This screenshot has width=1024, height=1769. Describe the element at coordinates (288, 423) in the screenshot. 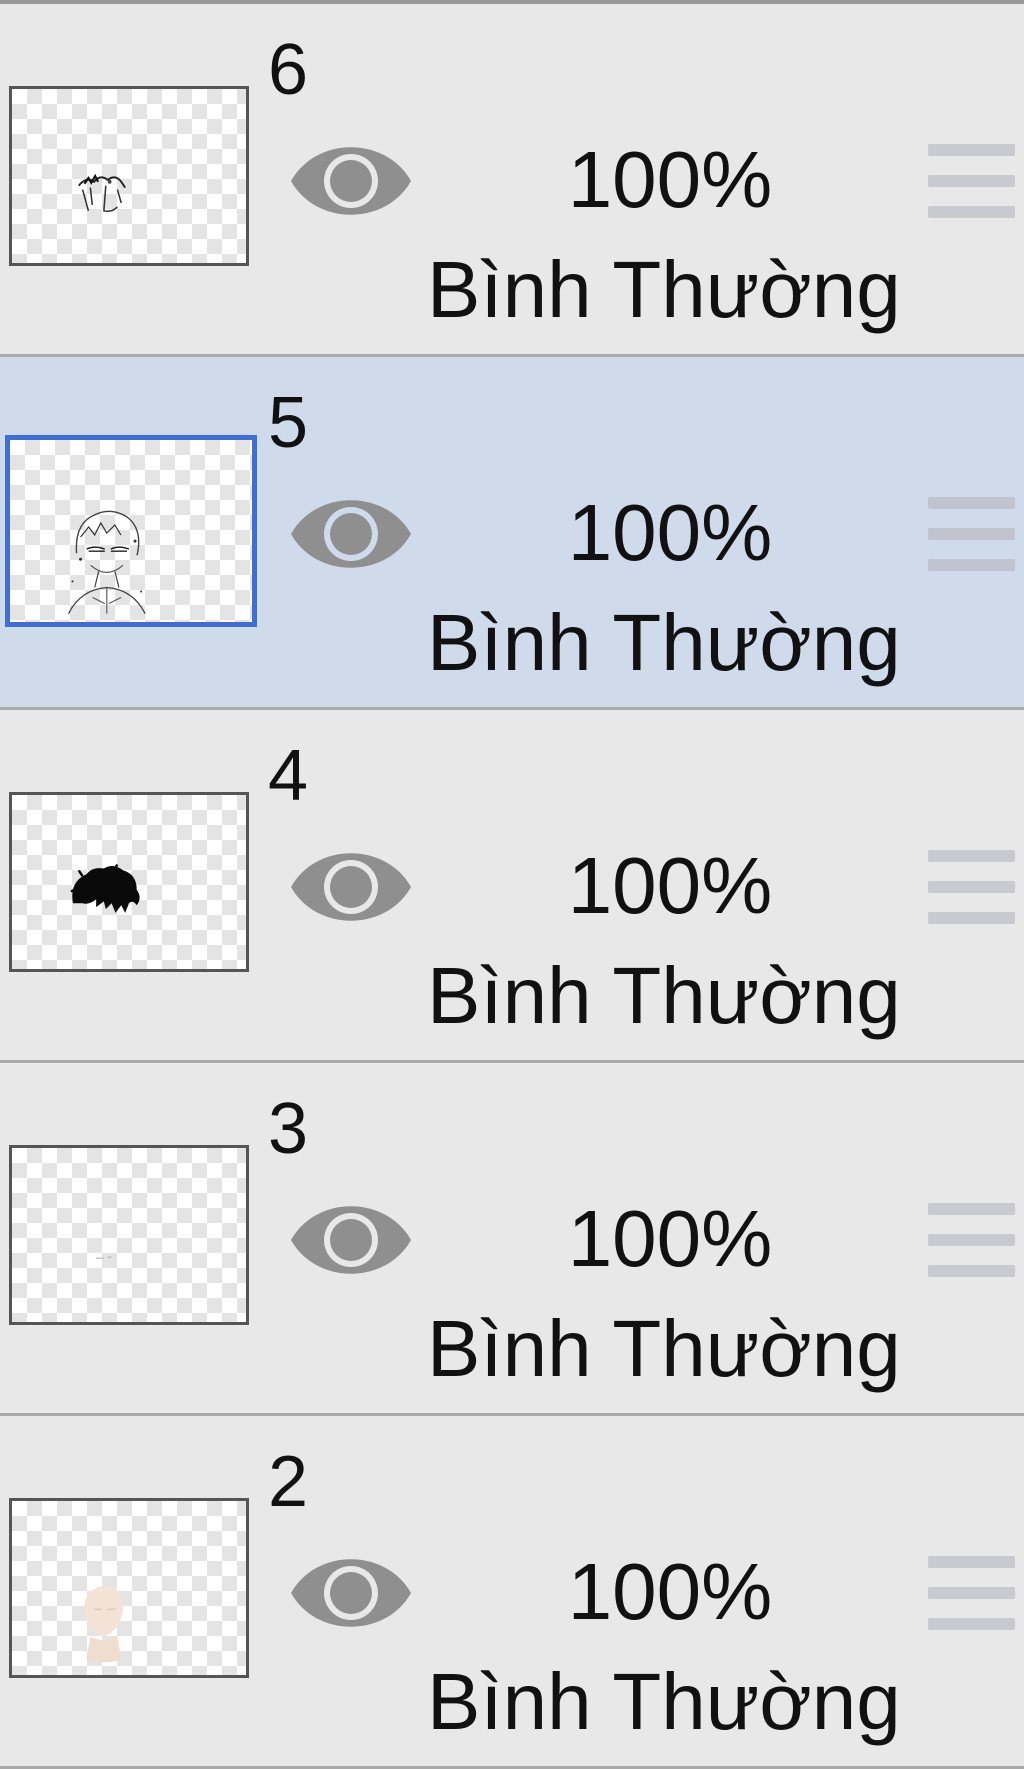

I see `layer-number: 5` at that location.